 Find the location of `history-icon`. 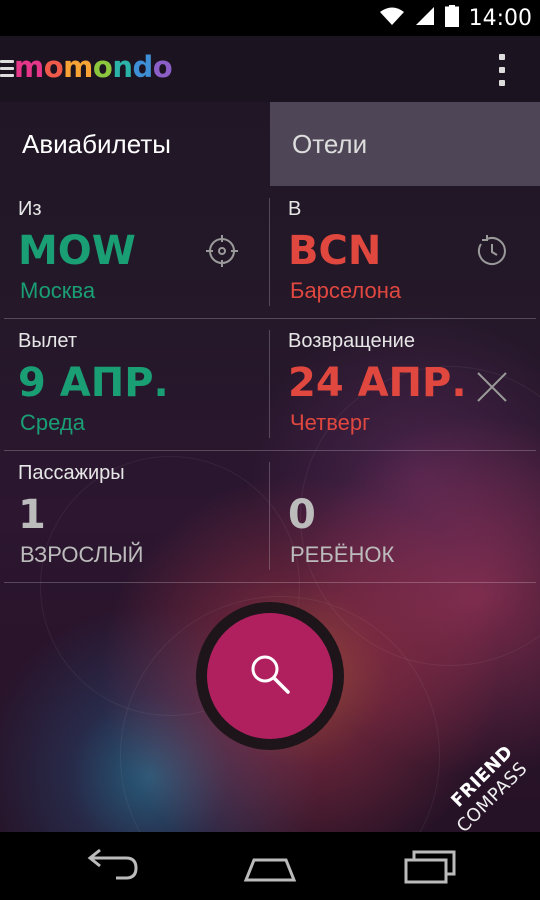

history-icon is located at coordinates (492, 253).